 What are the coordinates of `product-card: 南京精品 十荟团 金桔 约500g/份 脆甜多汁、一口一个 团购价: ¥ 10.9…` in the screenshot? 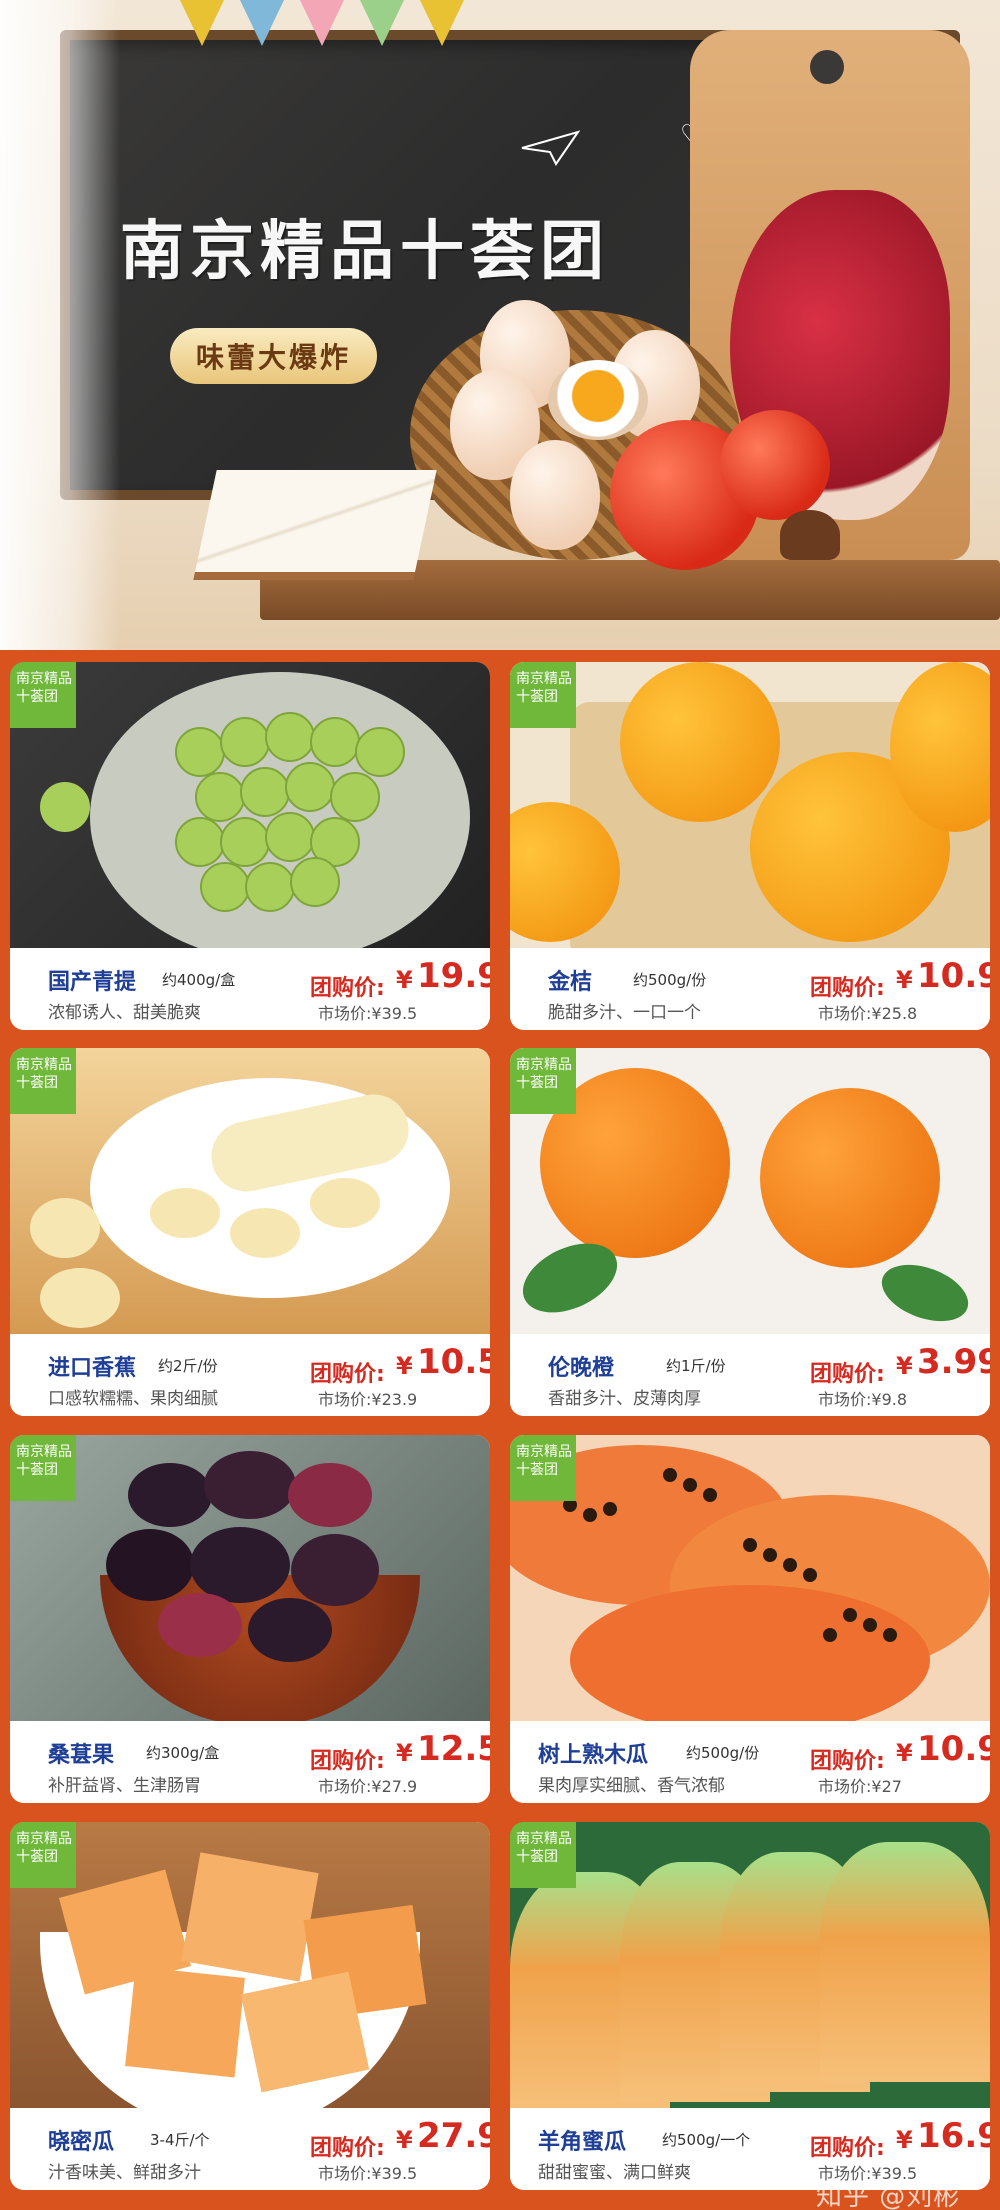 It's located at (750, 846).